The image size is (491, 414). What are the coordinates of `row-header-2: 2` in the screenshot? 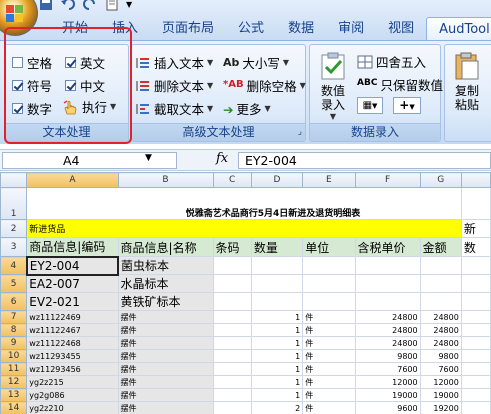 It's located at (14, 228).